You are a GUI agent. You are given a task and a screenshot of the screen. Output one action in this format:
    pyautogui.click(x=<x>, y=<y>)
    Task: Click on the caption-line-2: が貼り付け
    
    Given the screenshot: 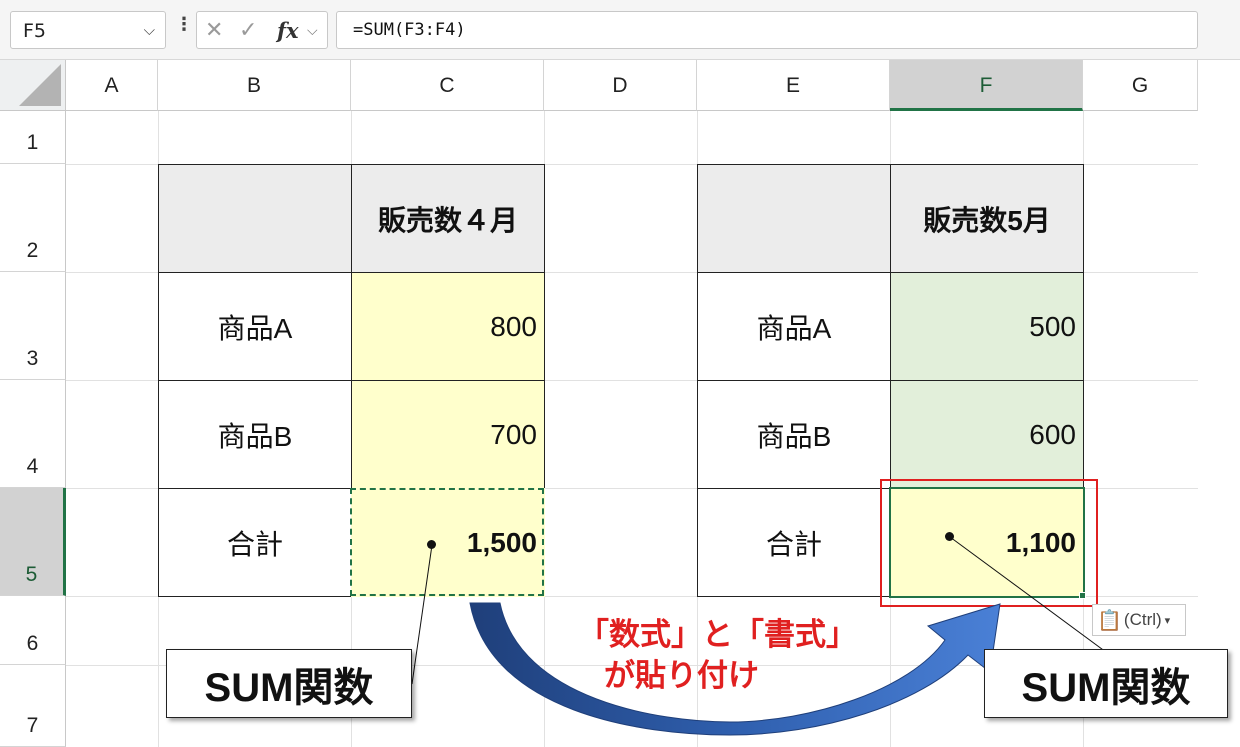 What is the action you would take?
    pyautogui.click(x=681, y=676)
    